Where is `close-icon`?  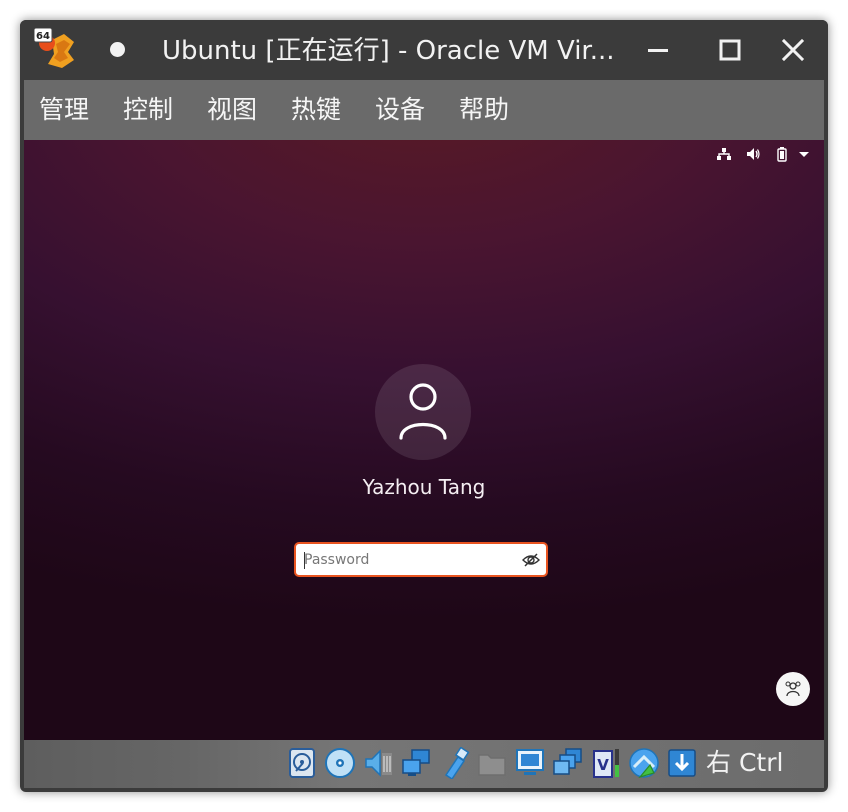 close-icon is located at coordinates (793, 50).